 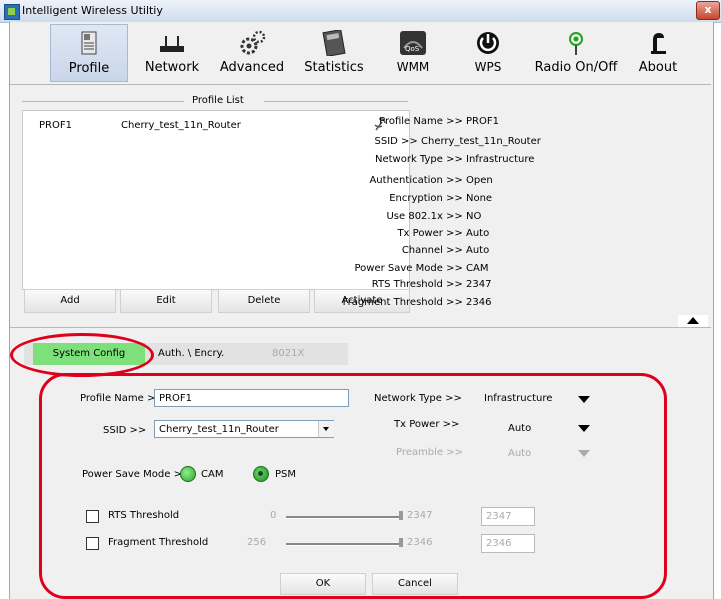 I want to click on close-button: x, so click(x=708, y=10).